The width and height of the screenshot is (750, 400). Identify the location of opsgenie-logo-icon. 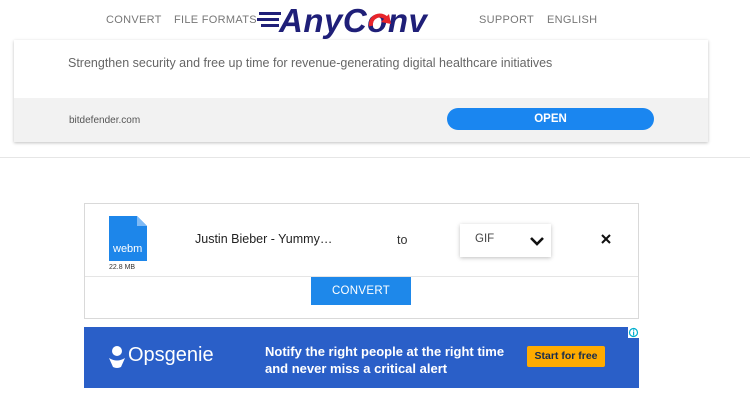
(117, 357).